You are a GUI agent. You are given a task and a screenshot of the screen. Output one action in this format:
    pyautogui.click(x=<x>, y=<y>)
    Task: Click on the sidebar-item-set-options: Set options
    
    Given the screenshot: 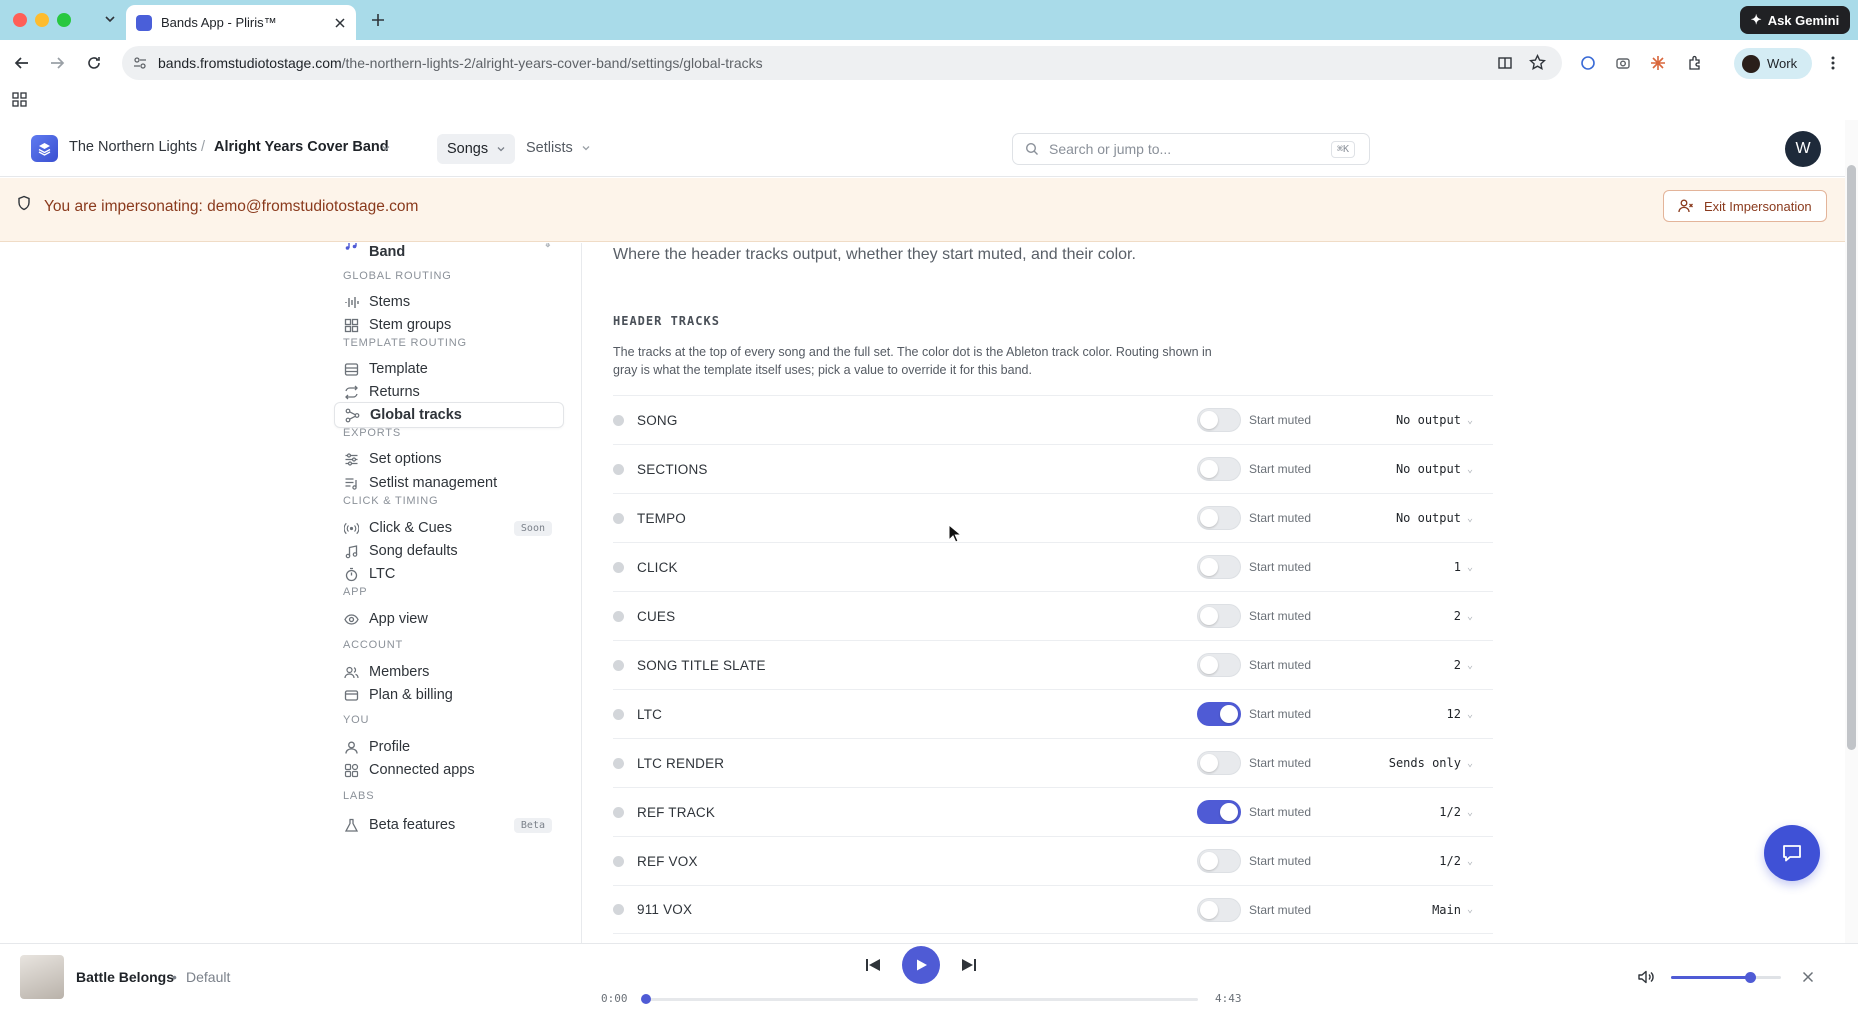 What is the action you would take?
    pyautogui.click(x=449, y=459)
    